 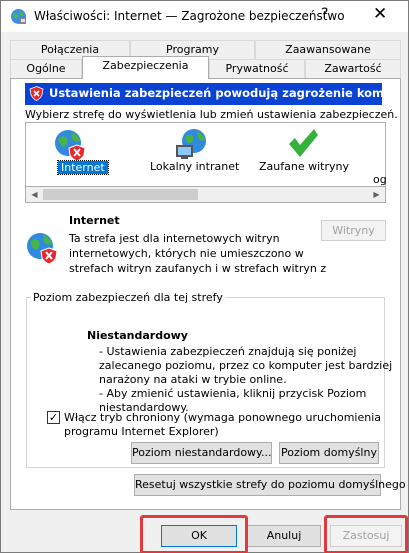 What do you see at coordinates (137, 335) in the screenshot?
I see `security-level-name: Niestandardowy` at bounding box center [137, 335].